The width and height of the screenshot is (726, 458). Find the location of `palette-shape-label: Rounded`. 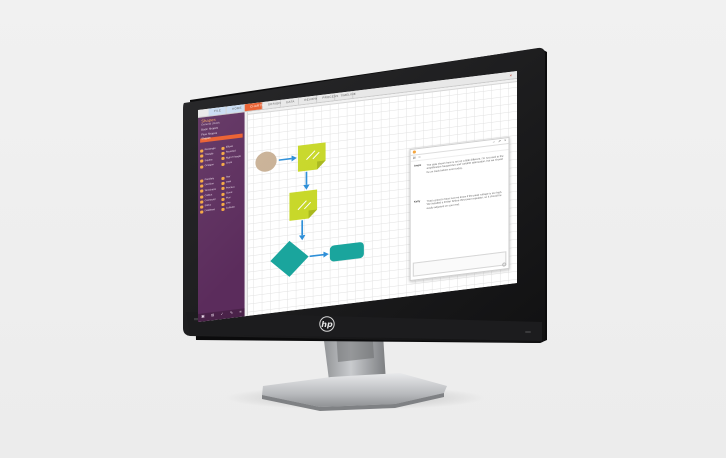

palette-shape-label: Rounded is located at coordinates (230, 152).